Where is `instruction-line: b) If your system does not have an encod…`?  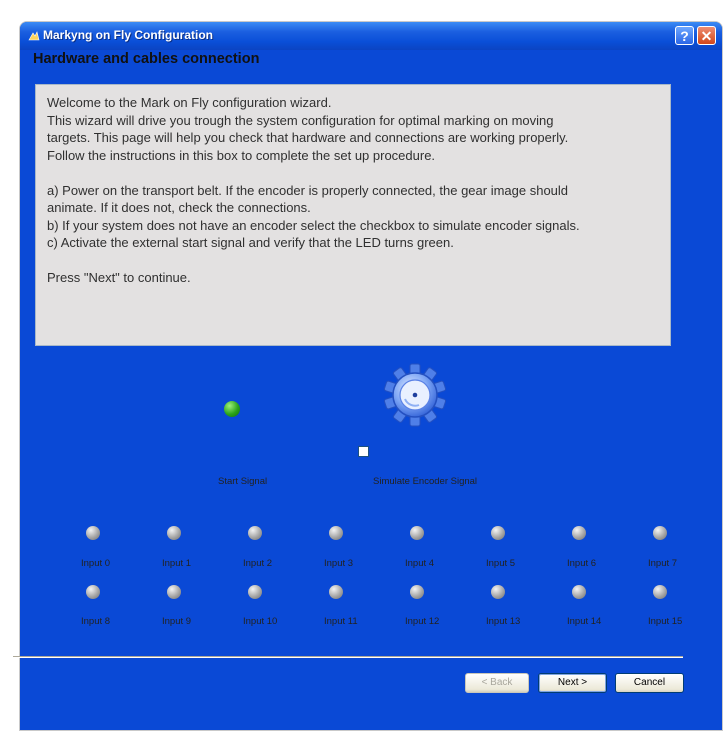 instruction-line: b) If your system does not have an encod… is located at coordinates (313, 225).